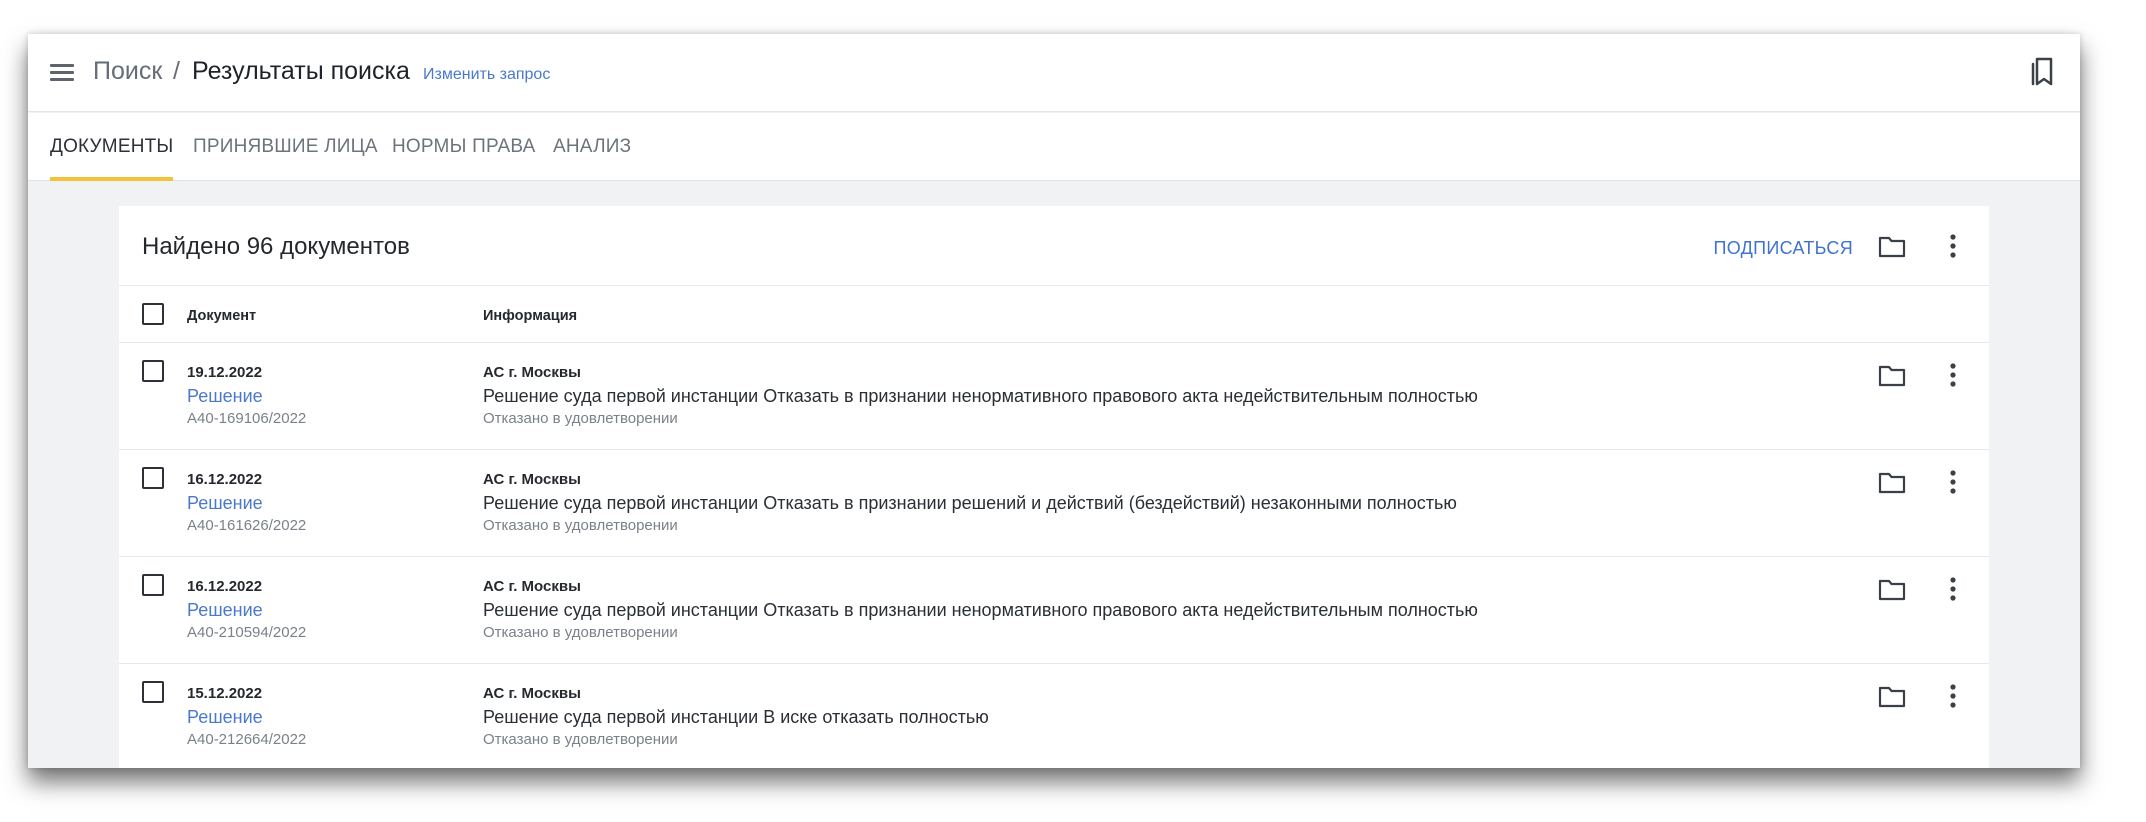  What do you see at coordinates (486, 75) in the screenshot?
I see `edit-query-link: Изменить запрос` at bounding box center [486, 75].